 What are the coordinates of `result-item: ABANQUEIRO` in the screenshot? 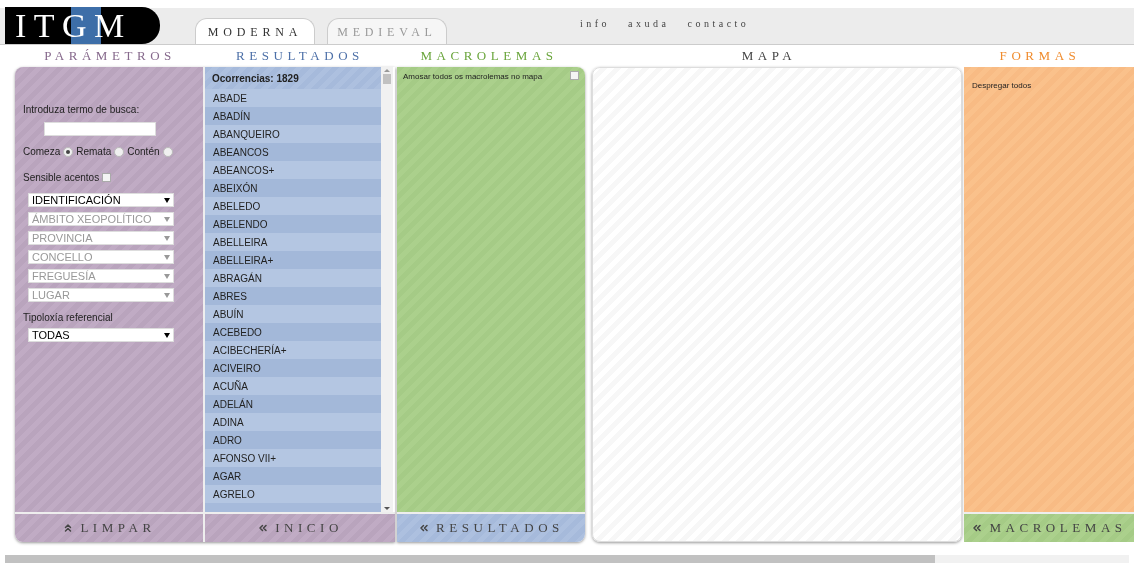 It's located at (293, 134).